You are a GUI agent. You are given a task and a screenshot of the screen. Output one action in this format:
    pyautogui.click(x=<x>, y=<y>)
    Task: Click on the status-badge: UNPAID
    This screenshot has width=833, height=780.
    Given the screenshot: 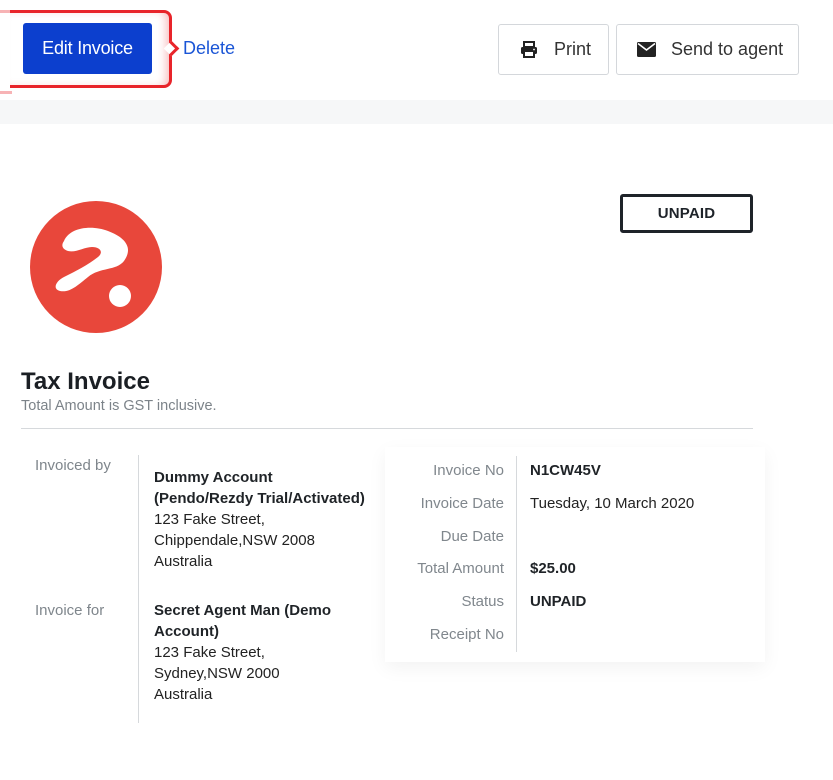 What is the action you would take?
    pyautogui.click(x=686, y=213)
    